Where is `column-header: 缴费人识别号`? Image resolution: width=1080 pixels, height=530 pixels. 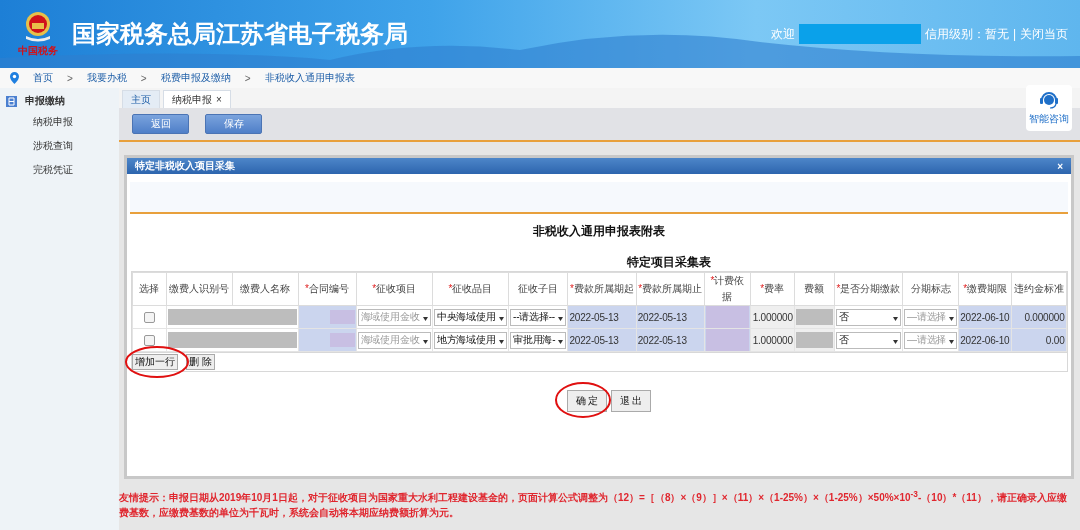 column-header: 缴费人识别号 is located at coordinates (199, 289).